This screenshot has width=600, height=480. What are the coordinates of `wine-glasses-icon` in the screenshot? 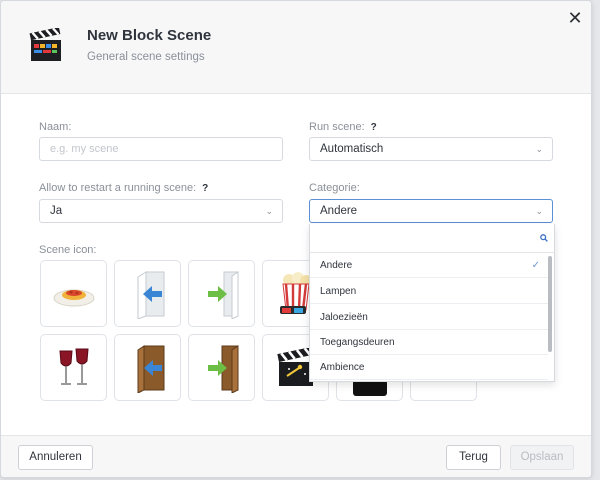 It's located at (73, 366).